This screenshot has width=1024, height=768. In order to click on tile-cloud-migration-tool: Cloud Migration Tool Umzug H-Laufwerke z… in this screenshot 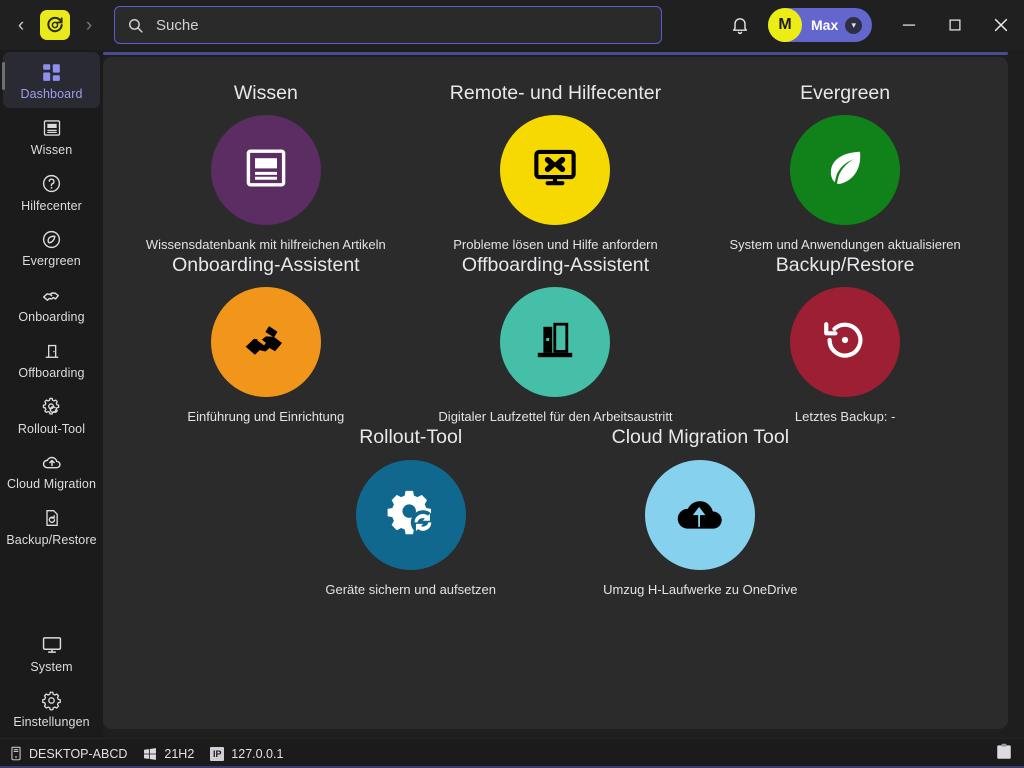, I will do `click(701, 512)`.